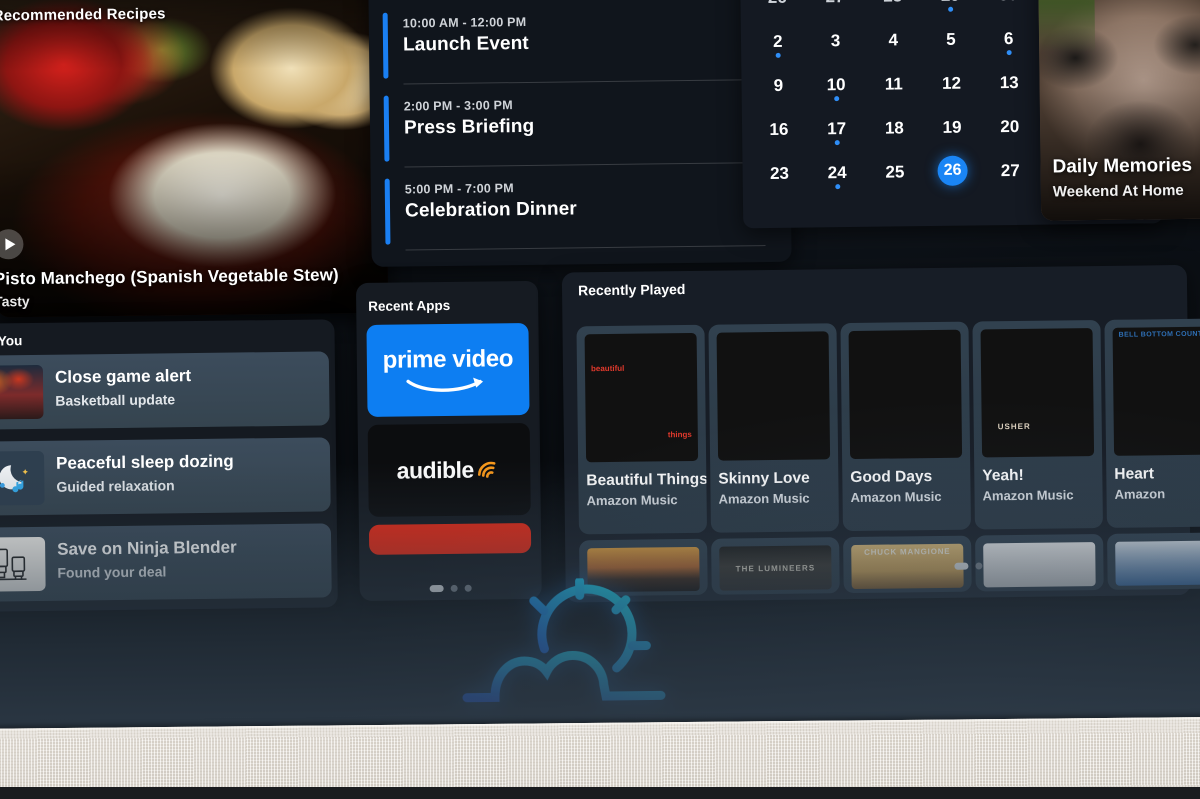 The height and width of the screenshot is (799, 1200). I want to click on recently-played-card: Good Days Amazon Music, so click(905, 426).